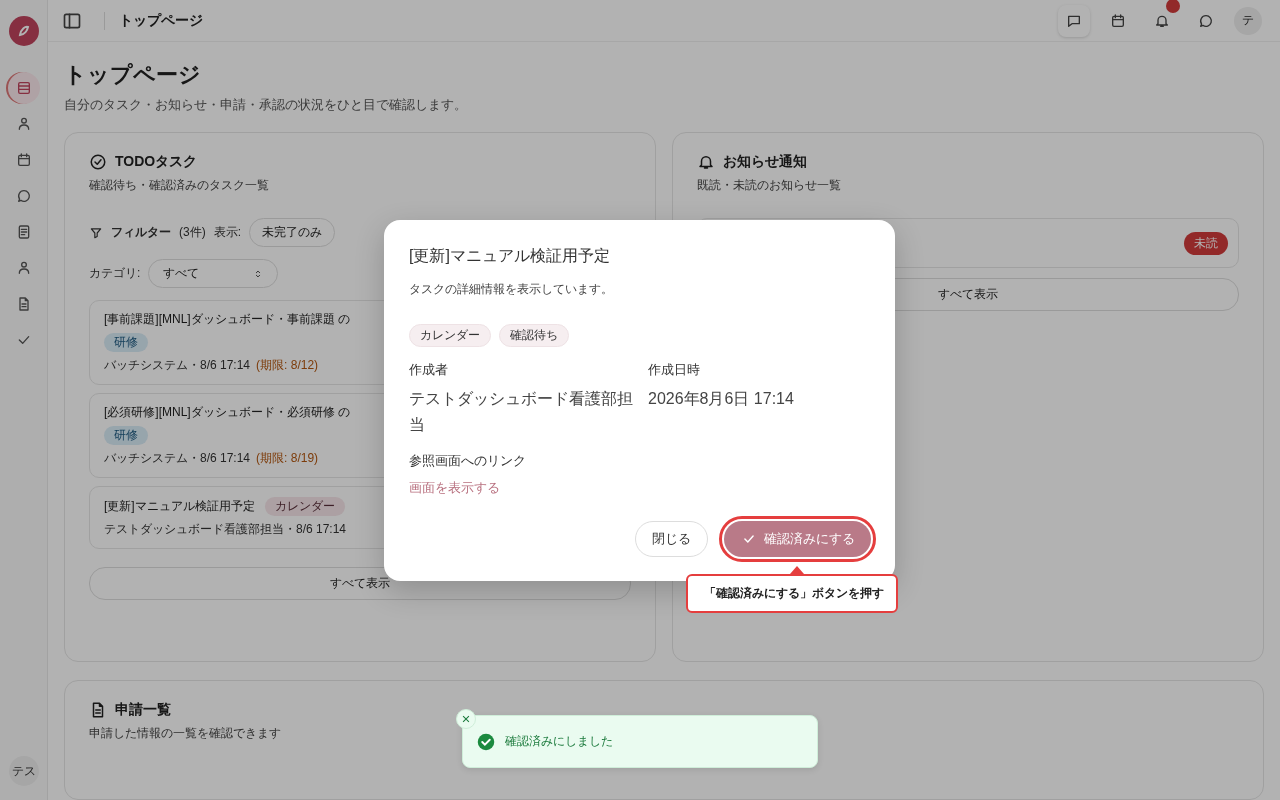 The width and height of the screenshot is (1280, 800). I want to click on task-meta: テストダッシュボード看護部担当・8/6 17:14, so click(225, 529).